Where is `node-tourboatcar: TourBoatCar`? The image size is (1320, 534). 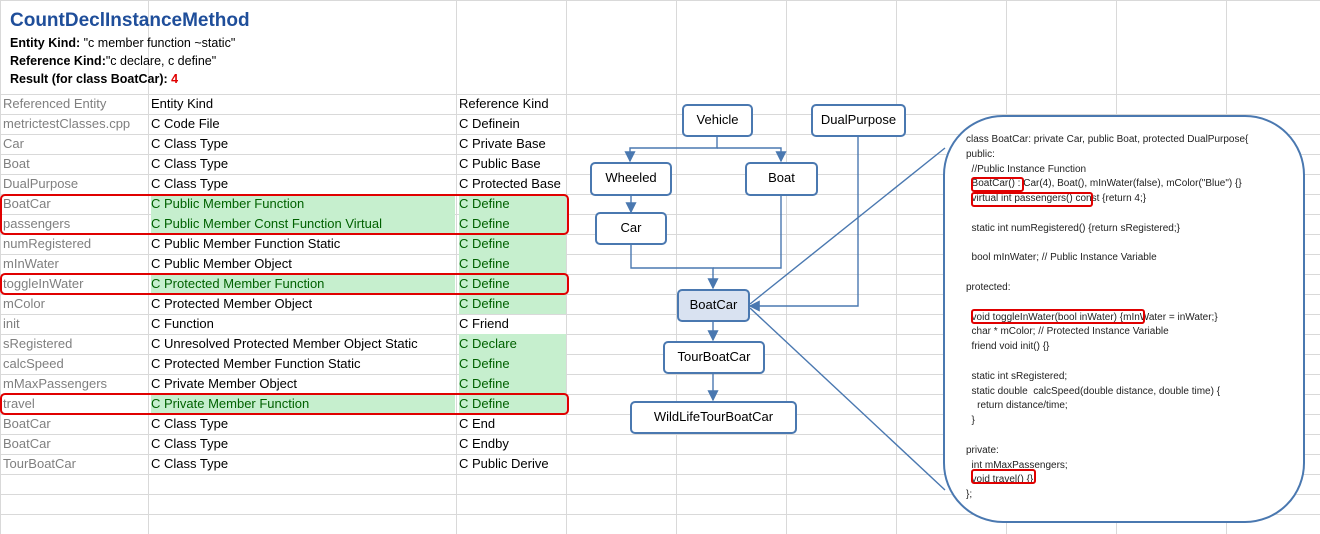
node-tourboatcar: TourBoatCar is located at coordinates (714, 357).